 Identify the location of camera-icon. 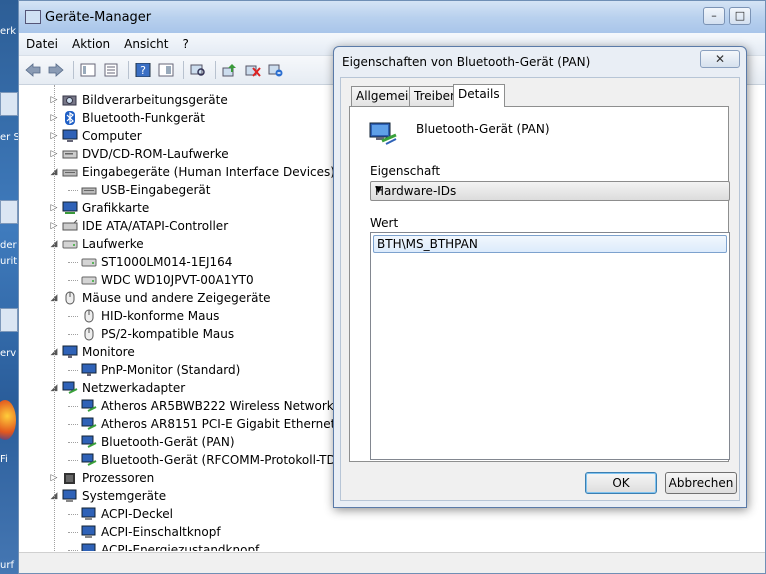
(70, 100).